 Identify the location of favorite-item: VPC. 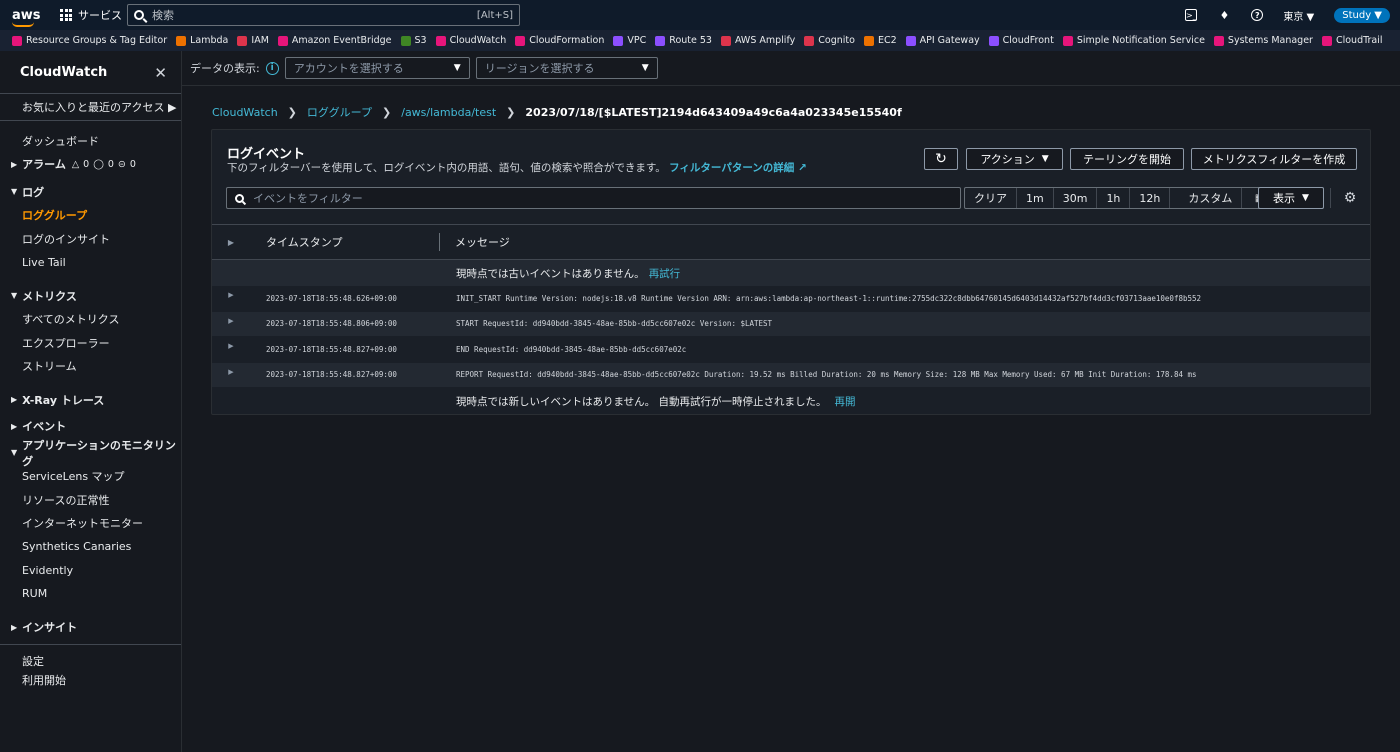
(629, 40).